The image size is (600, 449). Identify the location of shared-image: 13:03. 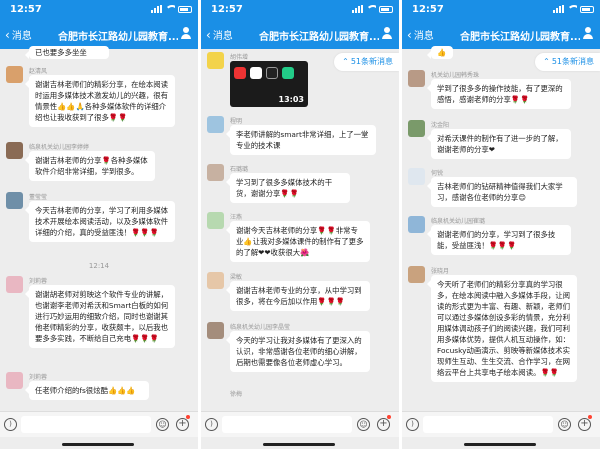
(269, 84).